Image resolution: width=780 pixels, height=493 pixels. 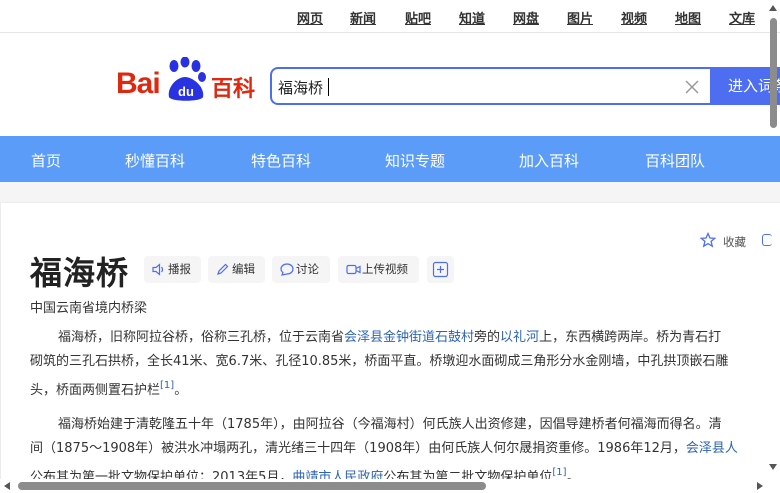 What do you see at coordinates (773, 73) in the screenshot?
I see `vertical-scroll-thumb` at bounding box center [773, 73].